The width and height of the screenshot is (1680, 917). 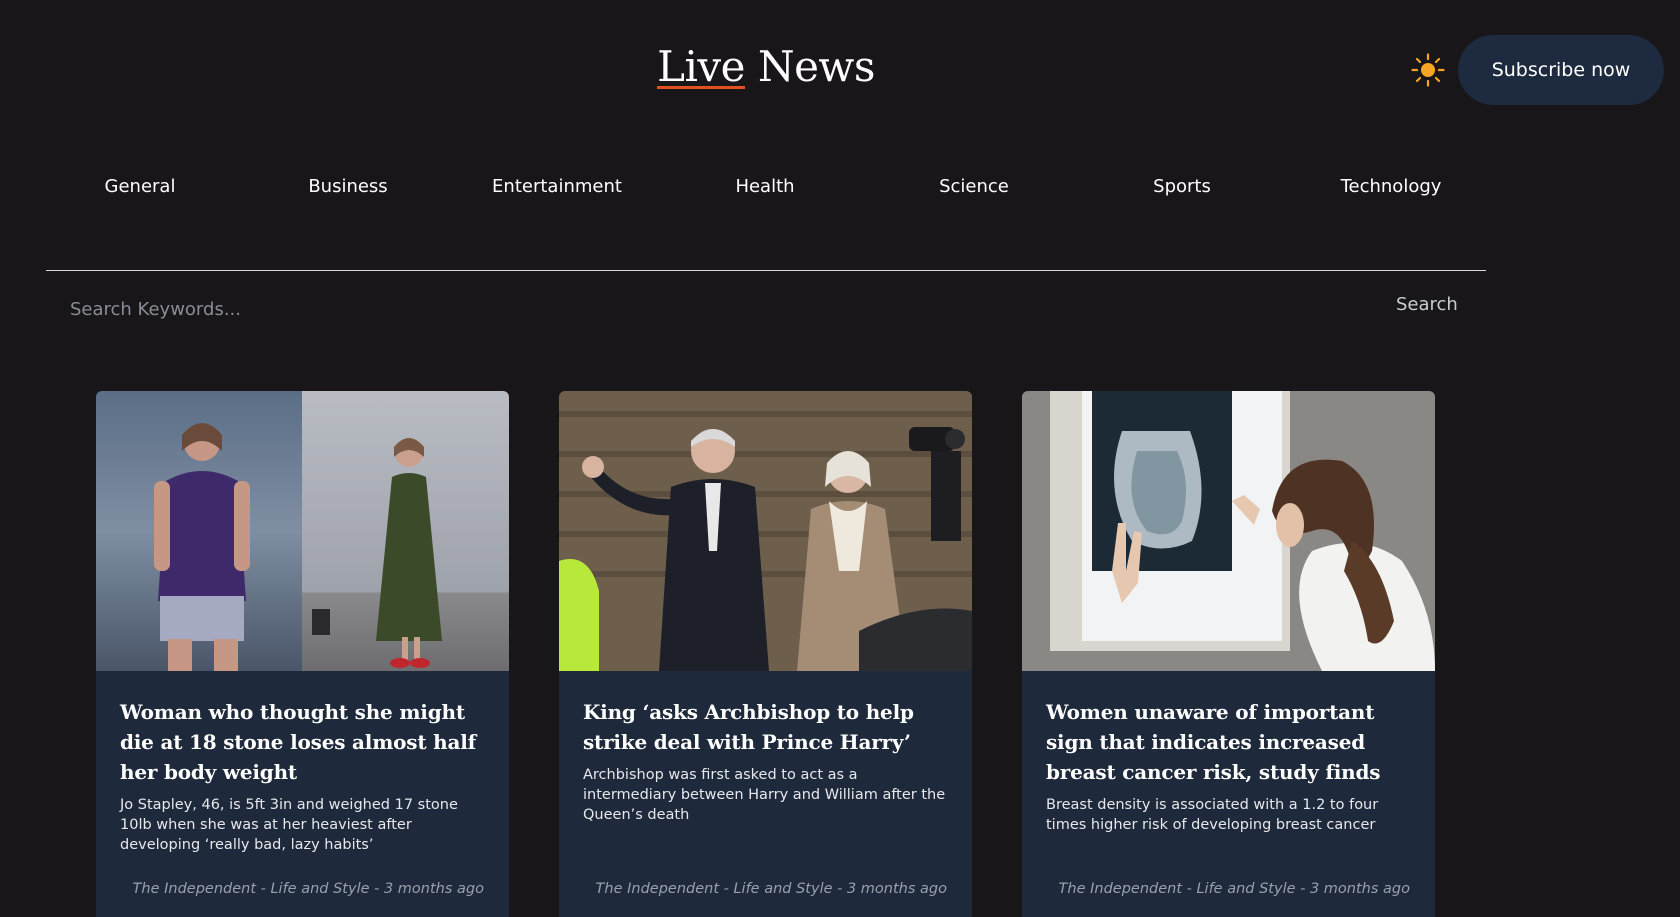 I want to click on theme-toggle-button, so click(x=1428, y=70).